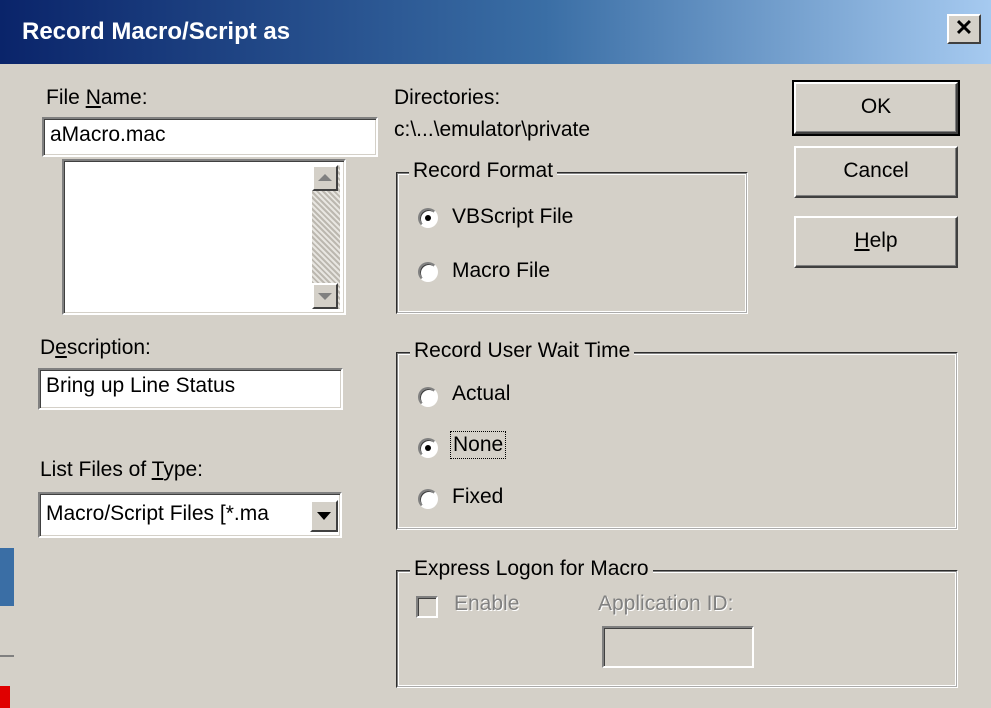 Image resolution: width=991 pixels, height=708 pixels. I want to click on wait-time-legend: Record User Wait Time, so click(522, 351).